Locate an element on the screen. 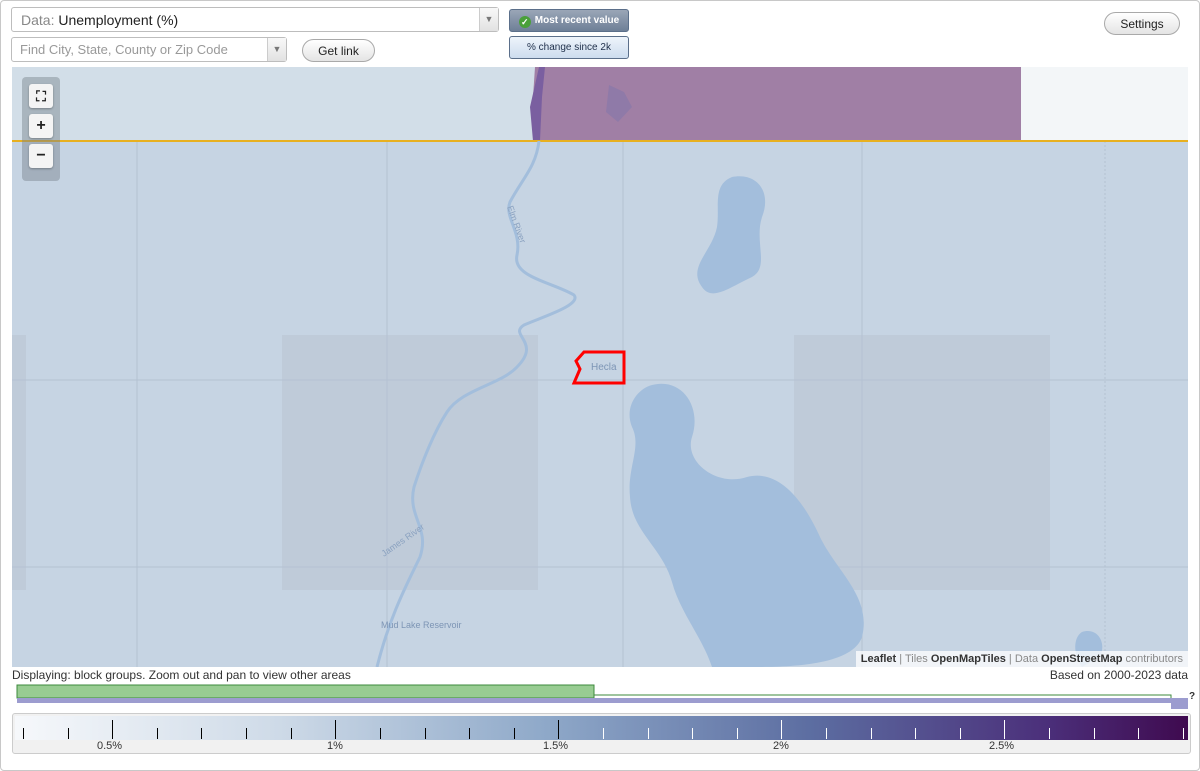  data-select-prefix: Data: is located at coordinates (38, 20).